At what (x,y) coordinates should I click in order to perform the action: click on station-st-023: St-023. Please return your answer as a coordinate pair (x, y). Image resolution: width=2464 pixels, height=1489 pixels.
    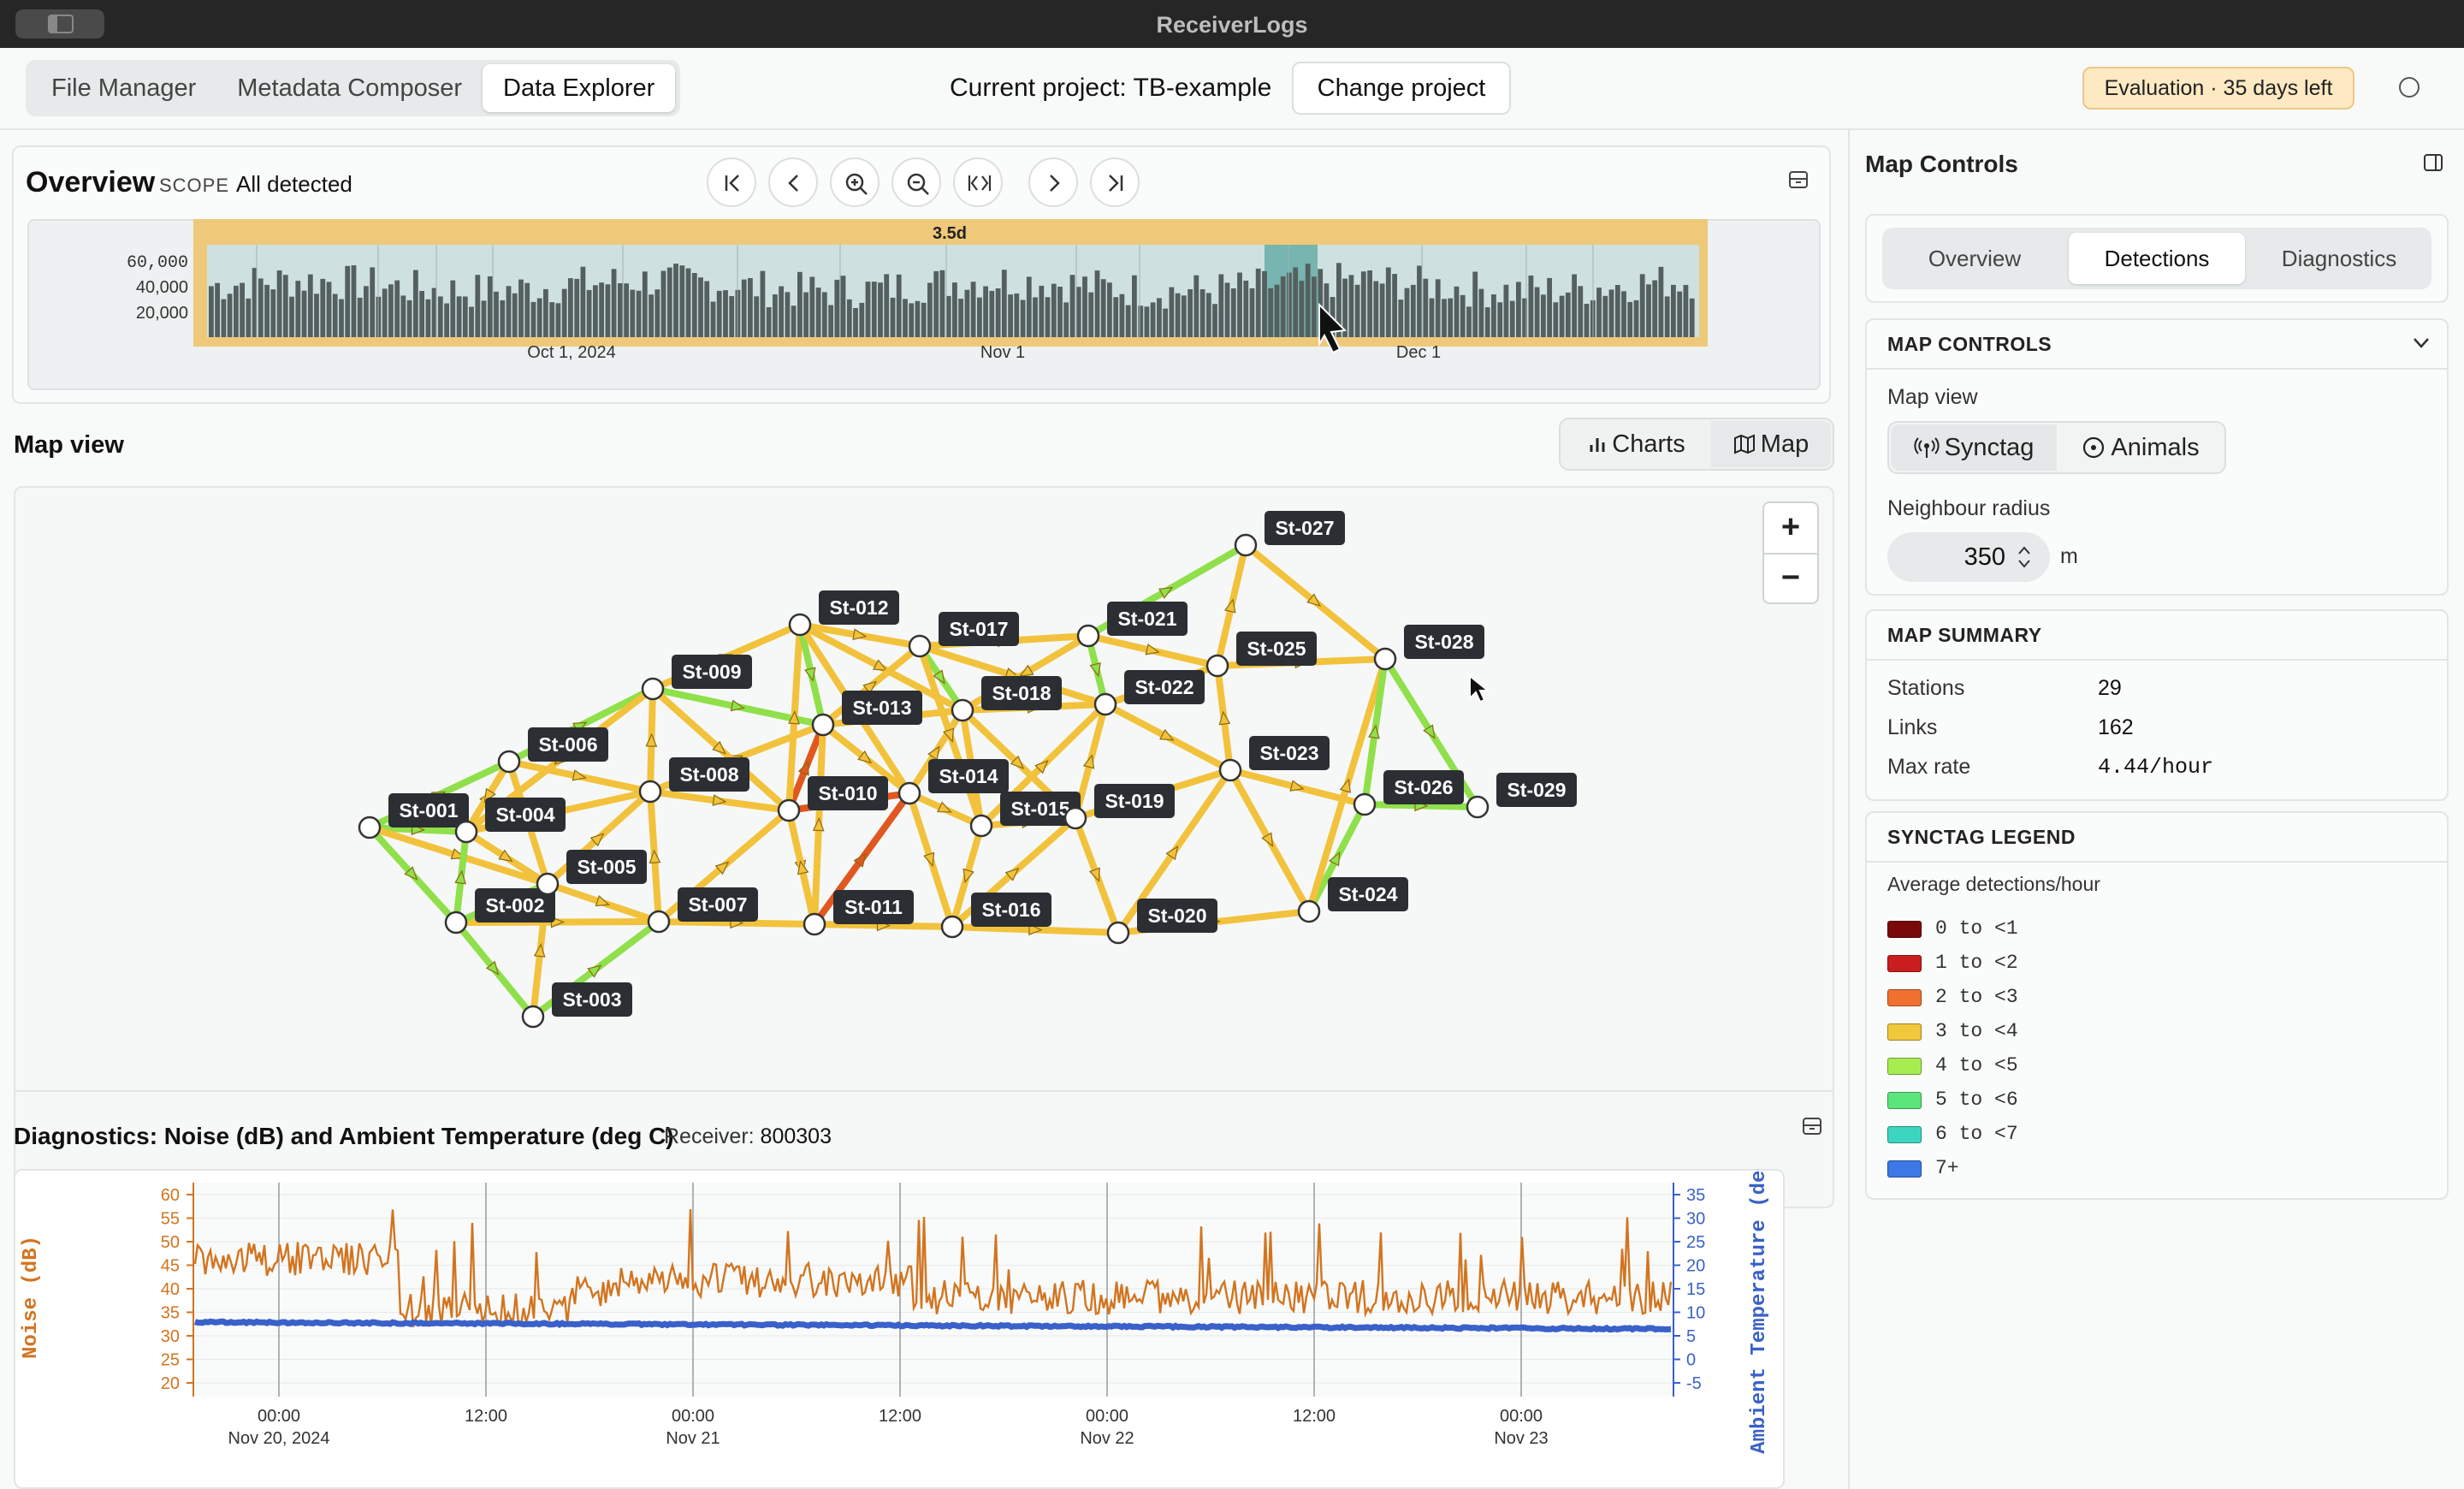
    Looking at the image, I should click on (1274, 759).